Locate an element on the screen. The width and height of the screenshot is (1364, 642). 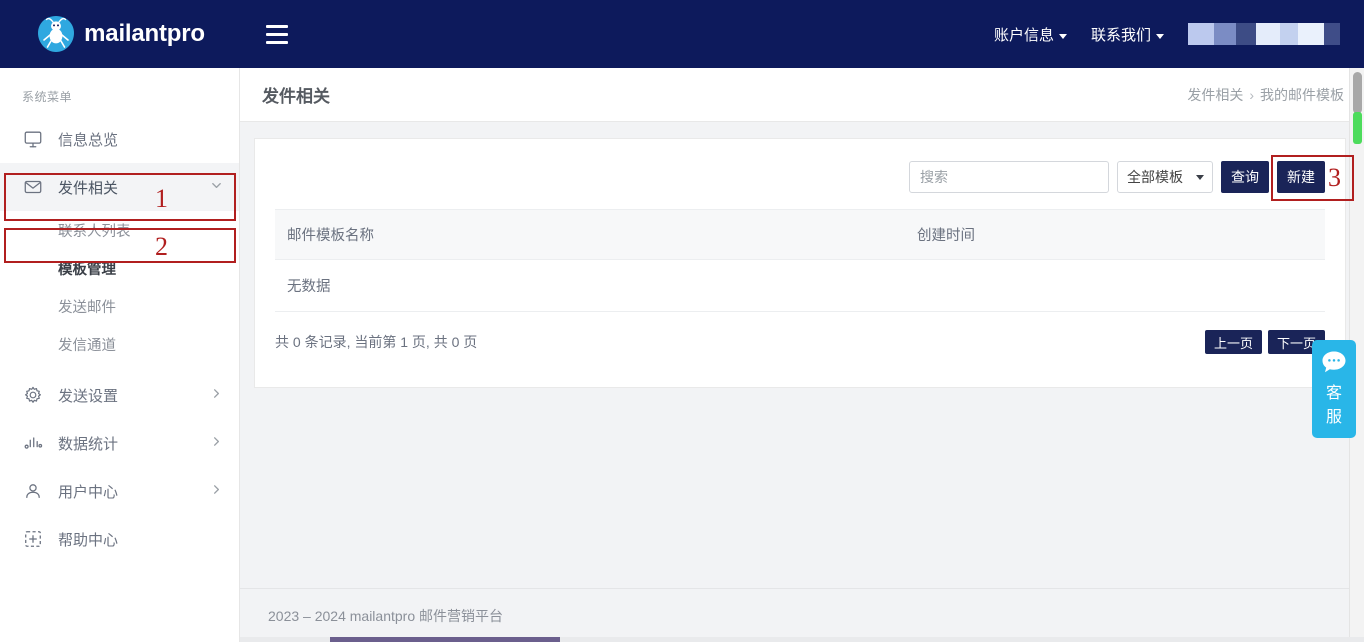
empty-state-text: 无数据 is located at coordinates (800, 285).